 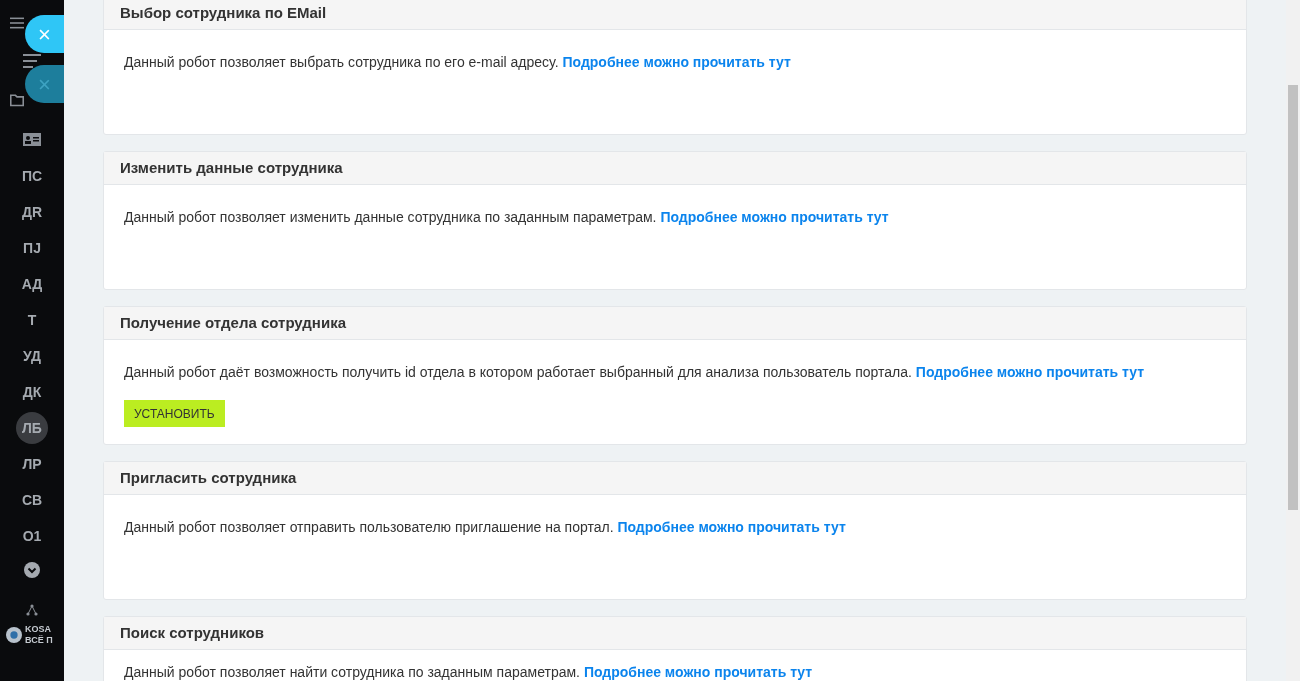 What do you see at coordinates (341, 62) in the screenshot?
I see `card-description: Данный робот позволяет выбрать сотрудника по его e-mail адресу.` at bounding box center [341, 62].